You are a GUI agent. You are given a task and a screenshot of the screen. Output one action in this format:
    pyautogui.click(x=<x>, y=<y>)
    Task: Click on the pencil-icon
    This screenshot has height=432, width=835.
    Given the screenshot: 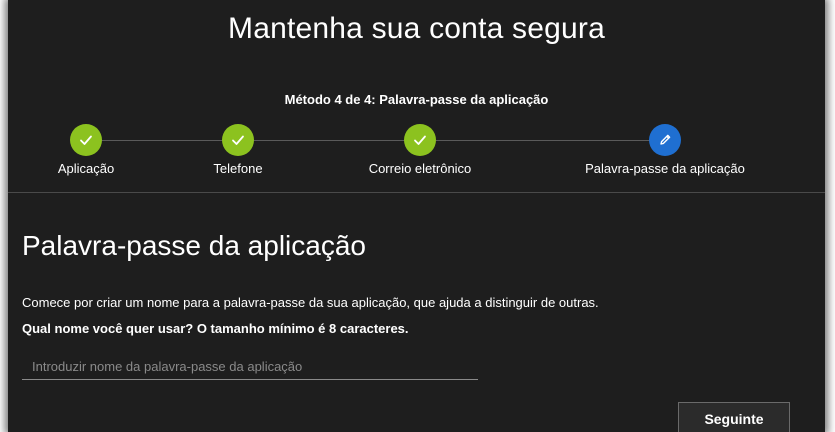 What is the action you would take?
    pyautogui.click(x=665, y=139)
    